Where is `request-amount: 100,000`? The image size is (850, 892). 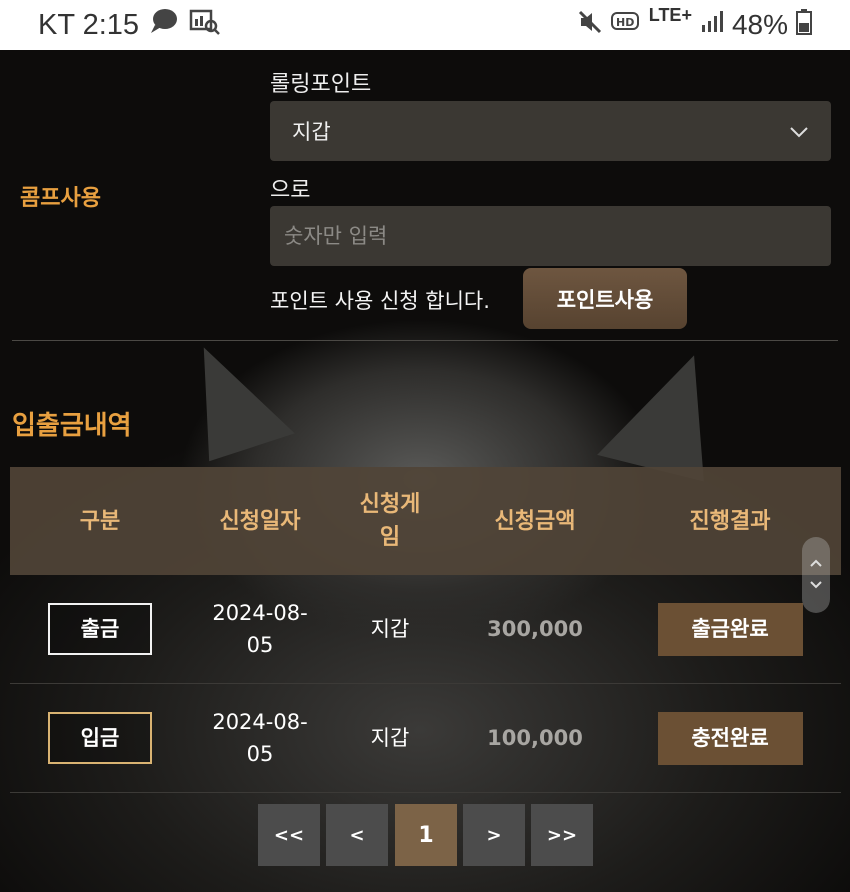
request-amount: 100,000 is located at coordinates (535, 738).